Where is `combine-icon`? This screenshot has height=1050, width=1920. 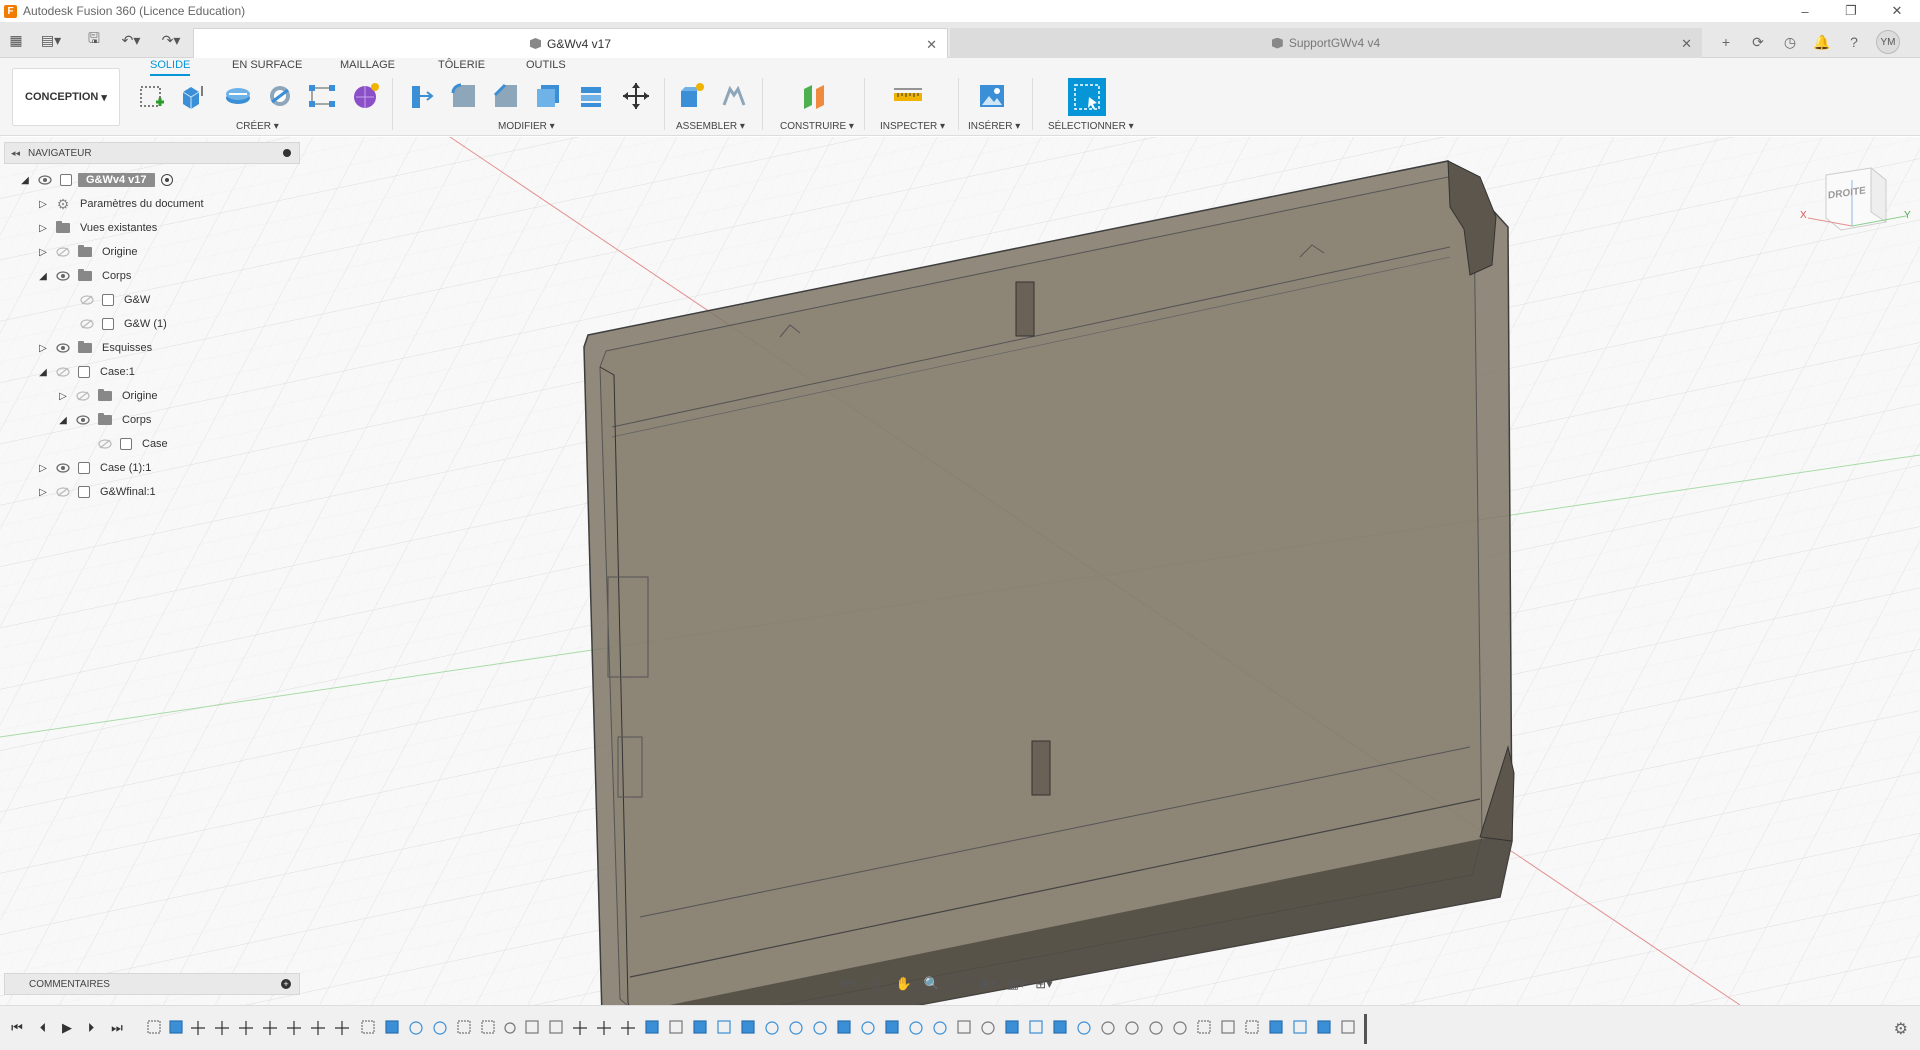
combine-icon is located at coordinates (592, 96).